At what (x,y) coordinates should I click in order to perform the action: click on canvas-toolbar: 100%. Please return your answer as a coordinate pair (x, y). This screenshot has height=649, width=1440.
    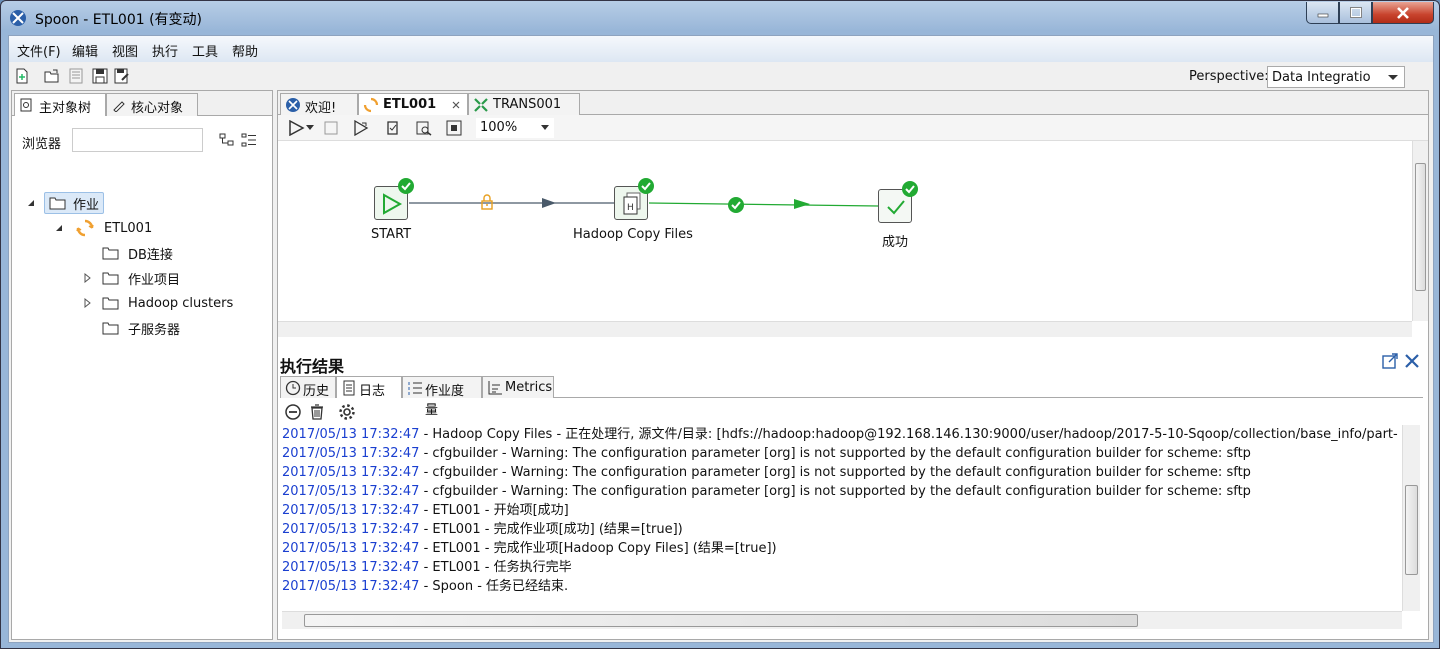
    Looking at the image, I should click on (853, 128).